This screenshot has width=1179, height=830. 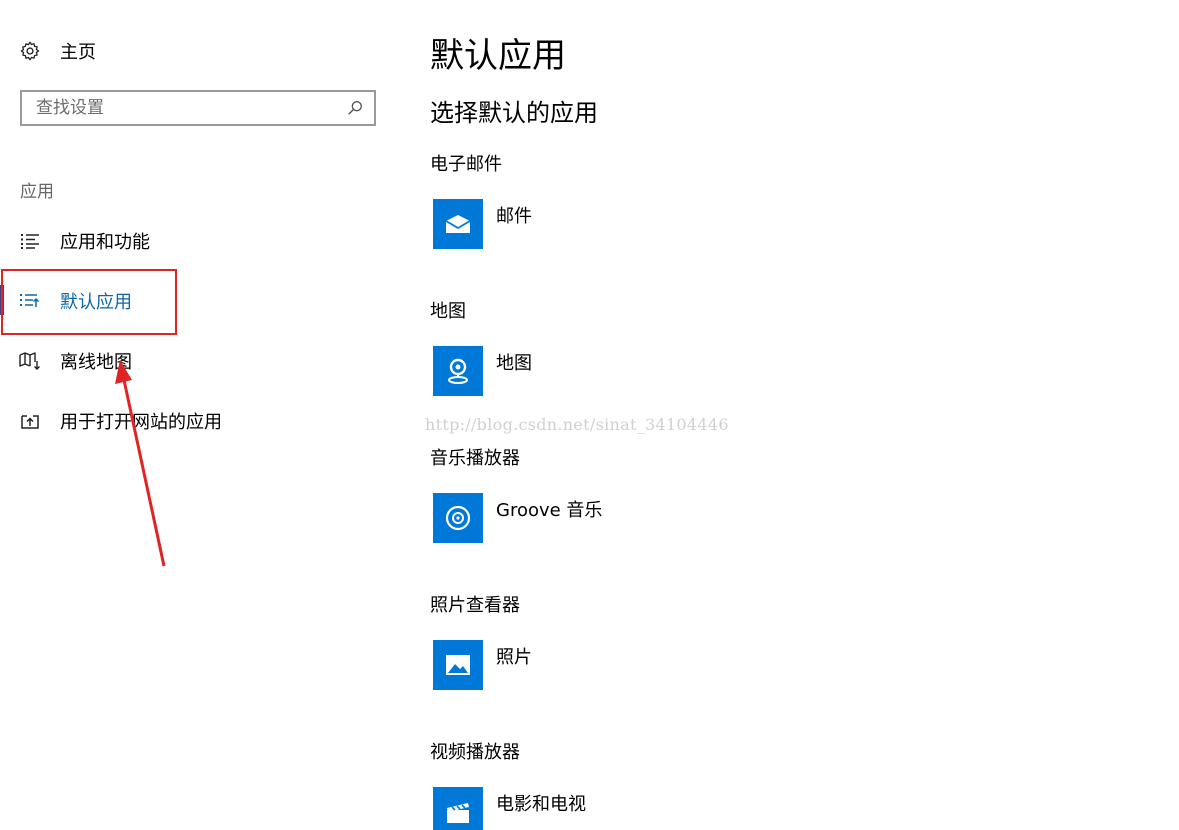 What do you see at coordinates (583, 225) in the screenshot?
I see `default-app-email: 邮件` at bounding box center [583, 225].